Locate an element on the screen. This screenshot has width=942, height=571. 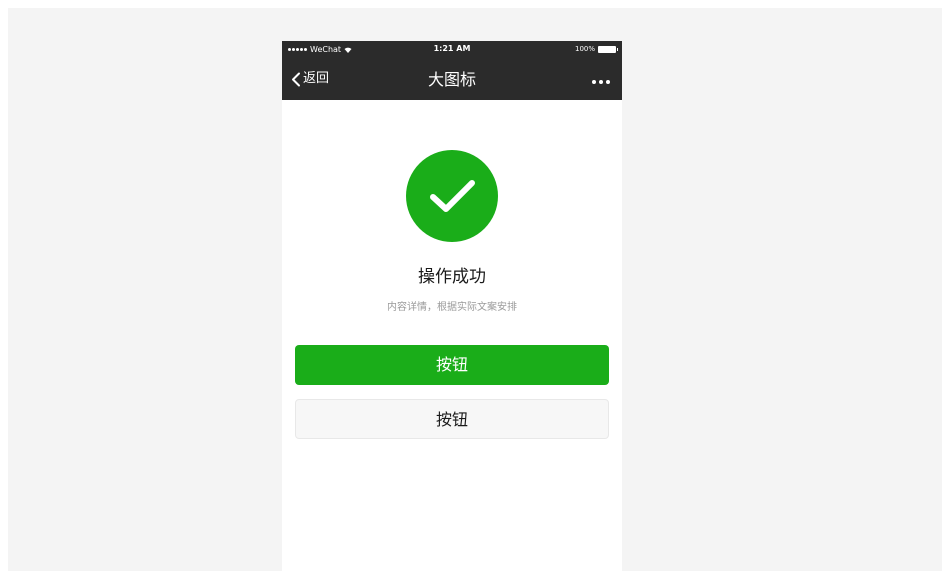
battery-icon is located at coordinates (608, 49).